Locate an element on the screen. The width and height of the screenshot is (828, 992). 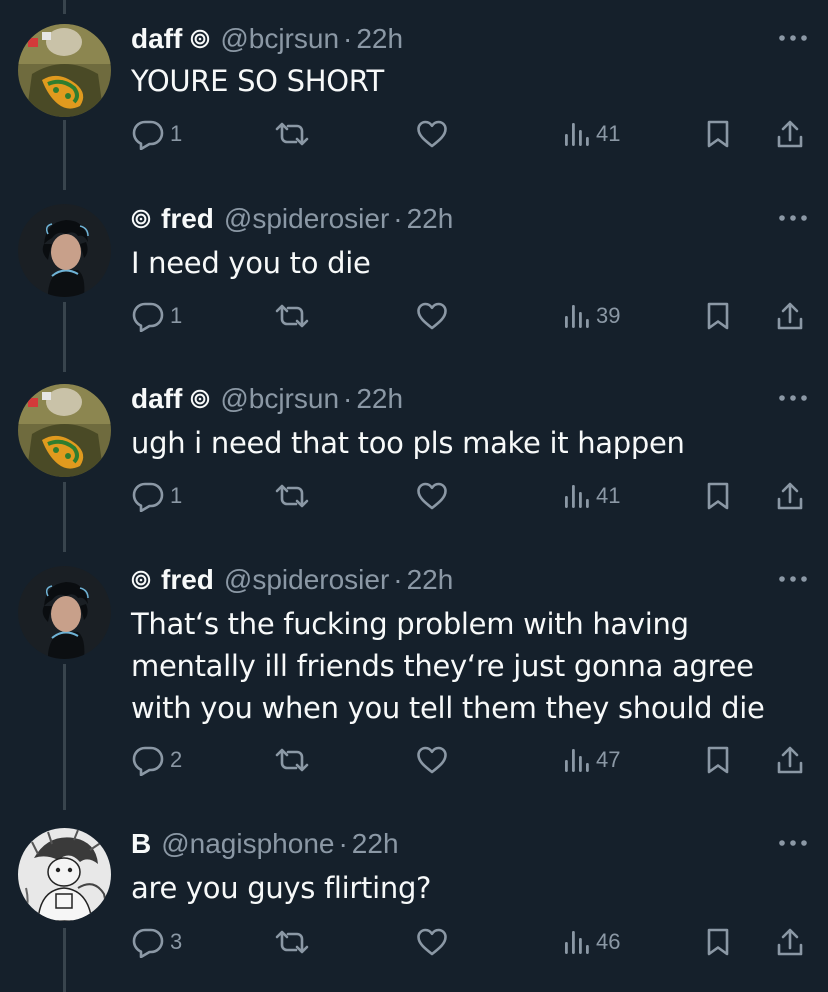
views-button: 47 is located at coordinates (592, 760).